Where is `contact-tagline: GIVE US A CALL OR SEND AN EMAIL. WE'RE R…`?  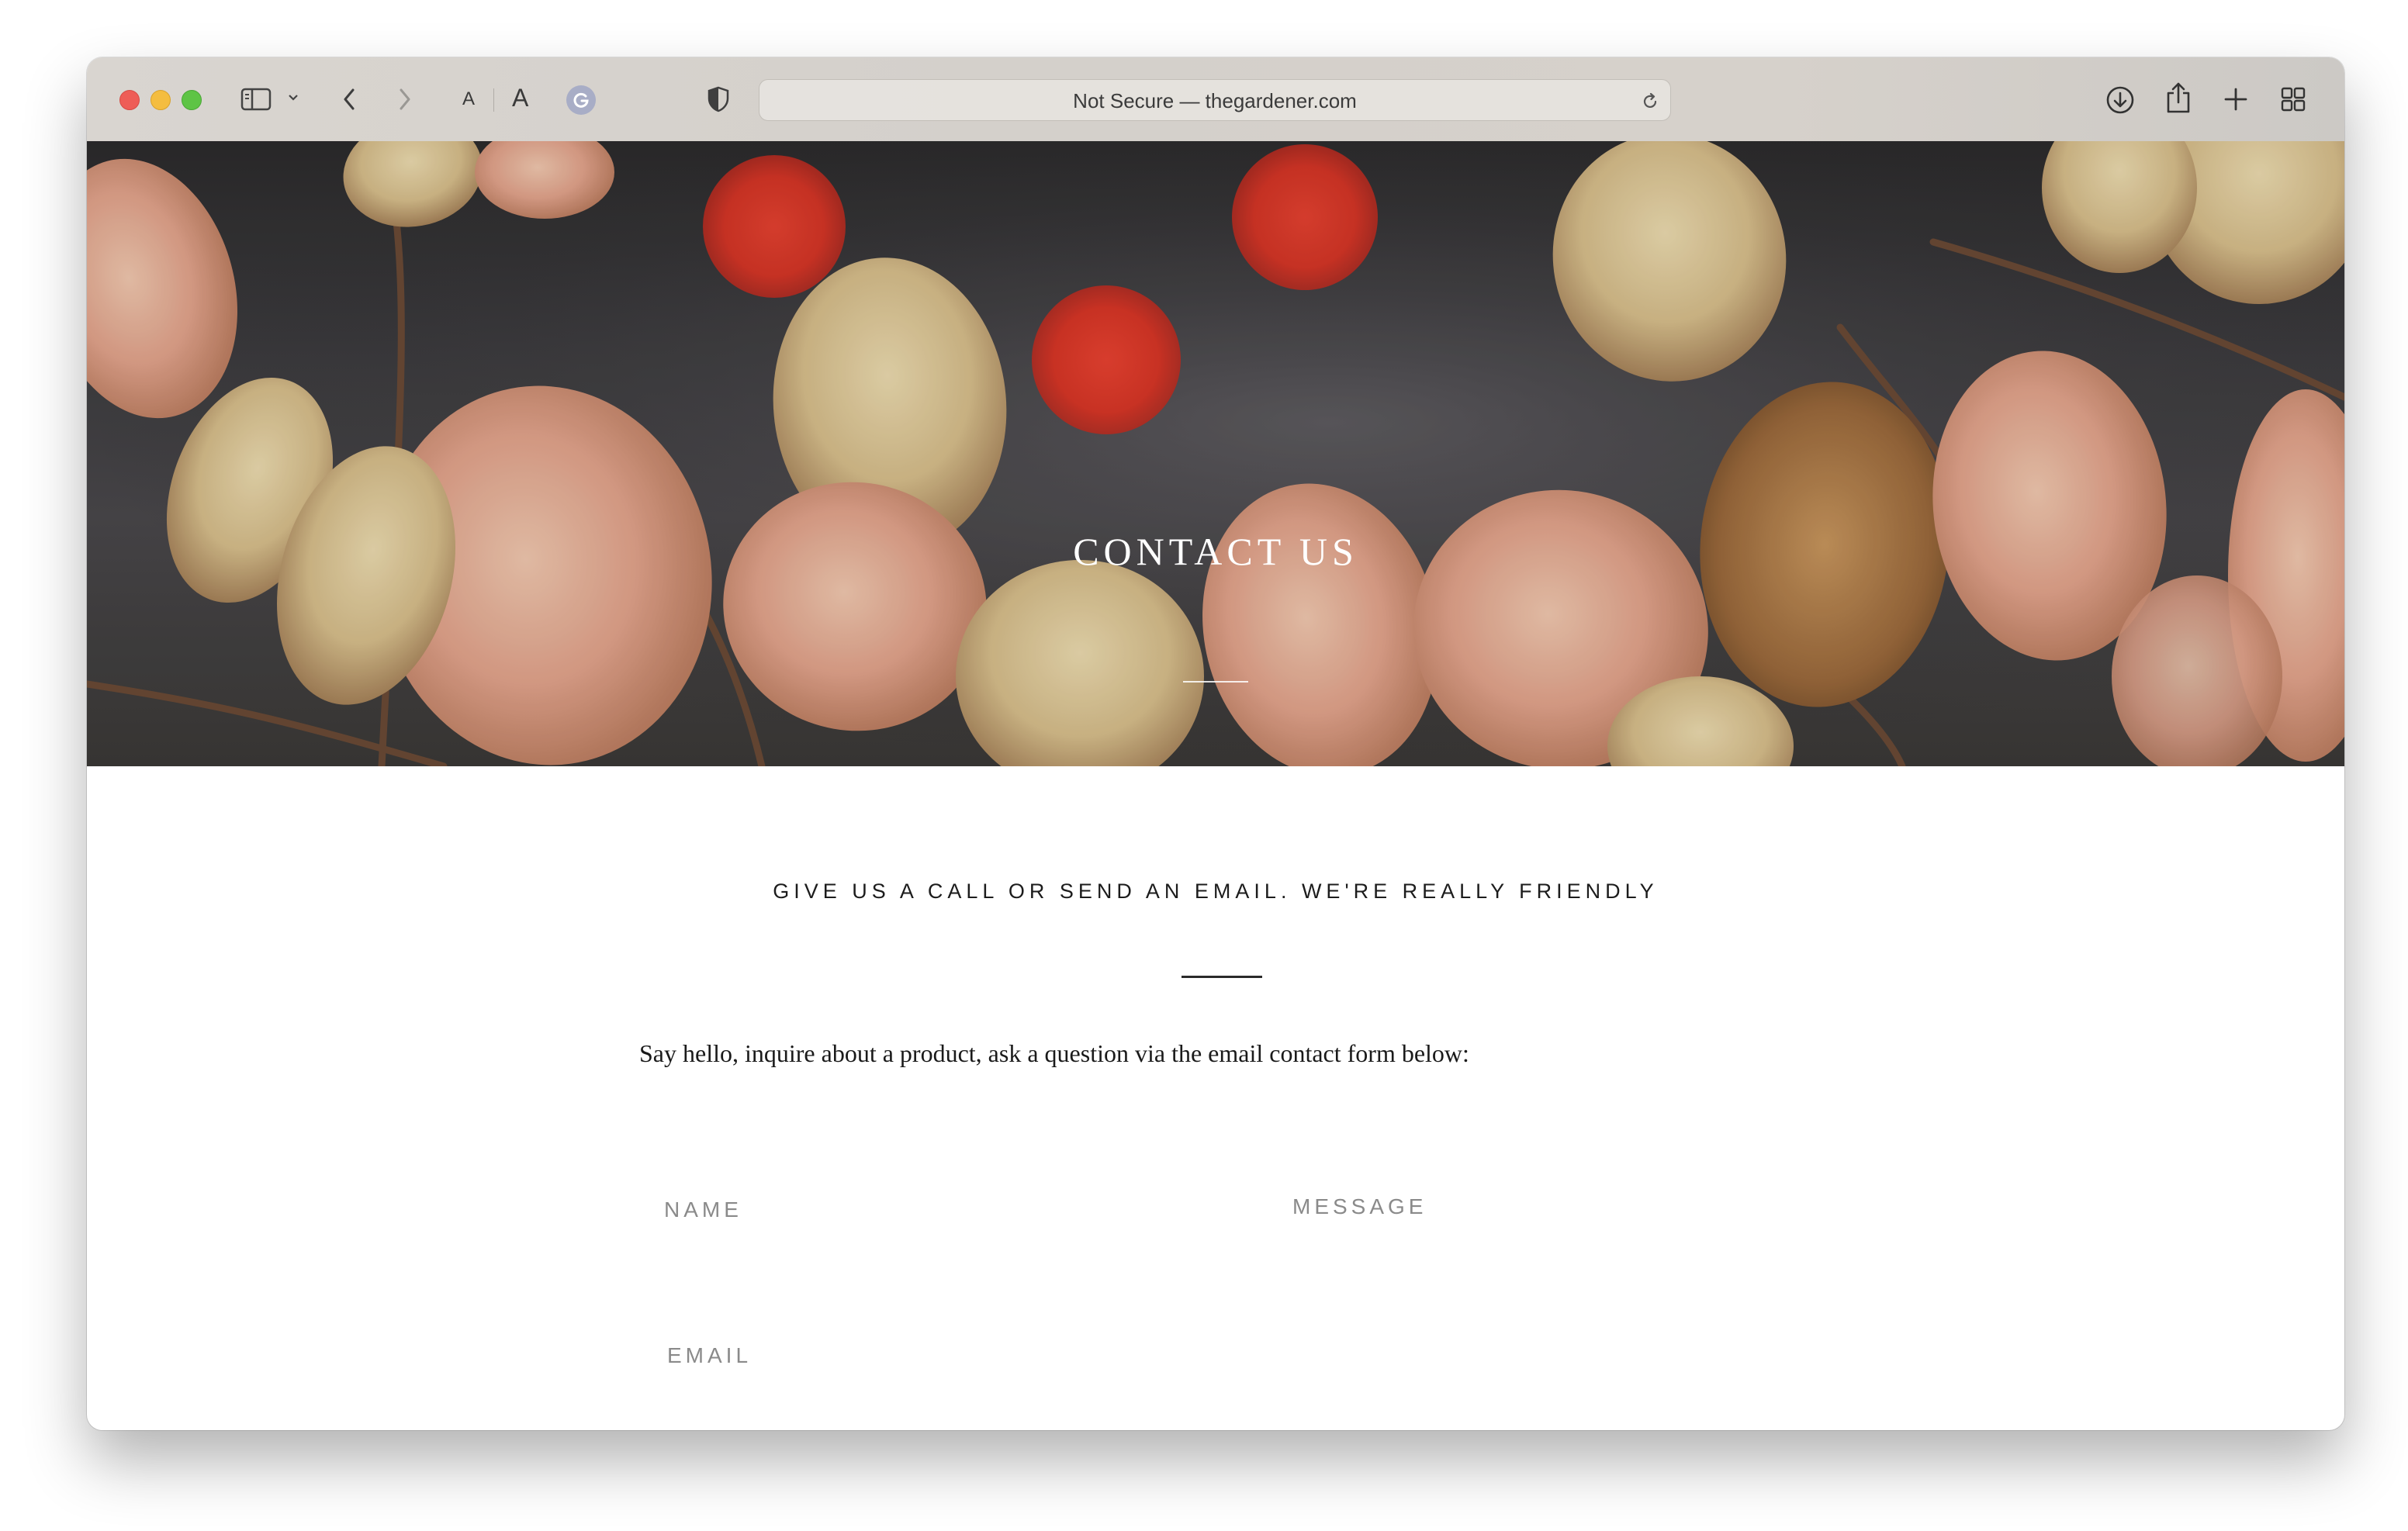 contact-tagline: GIVE US A CALL OR SEND AN EMAIL. WE'RE R… is located at coordinates (1216, 891).